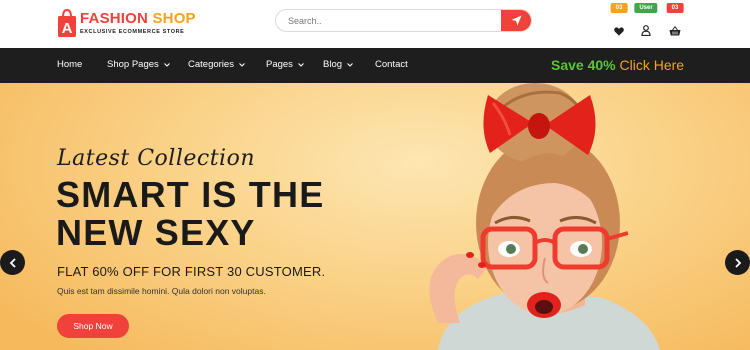 The image size is (750, 350). What do you see at coordinates (190, 194) in the screenshot?
I see `hero-headline-line1: SMART IS THE` at bounding box center [190, 194].